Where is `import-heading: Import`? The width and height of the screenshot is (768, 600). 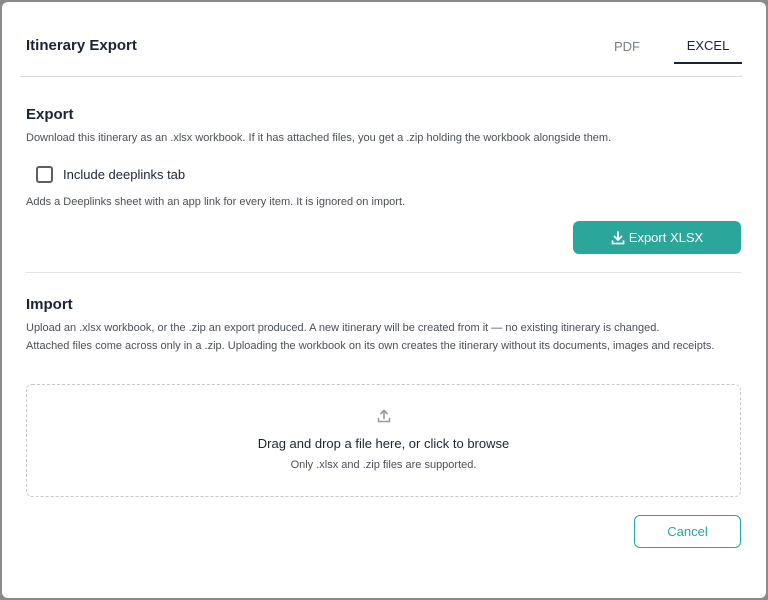
import-heading: Import is located at coordinates (49, 304).